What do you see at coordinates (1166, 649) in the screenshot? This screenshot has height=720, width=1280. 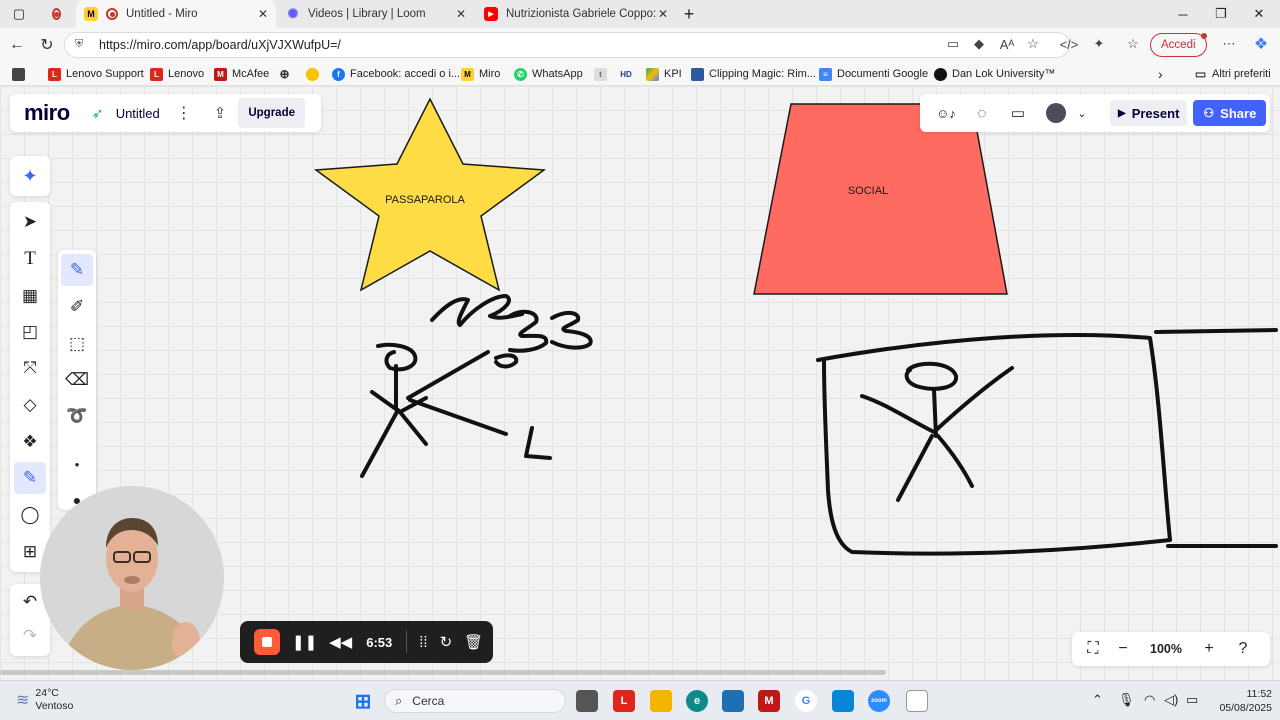 I see `zoom-level: 100%` at bounding box center [1166, 649].